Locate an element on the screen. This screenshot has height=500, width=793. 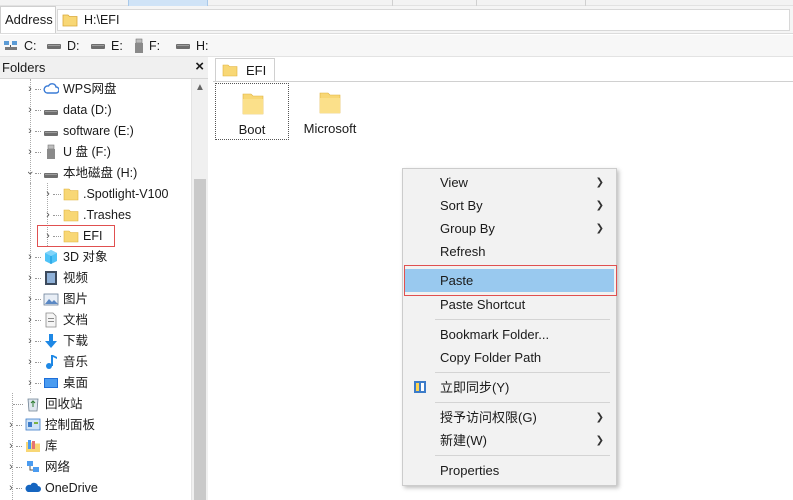
chevron-up-icon: ▲ is located at coordinates (200, 87).